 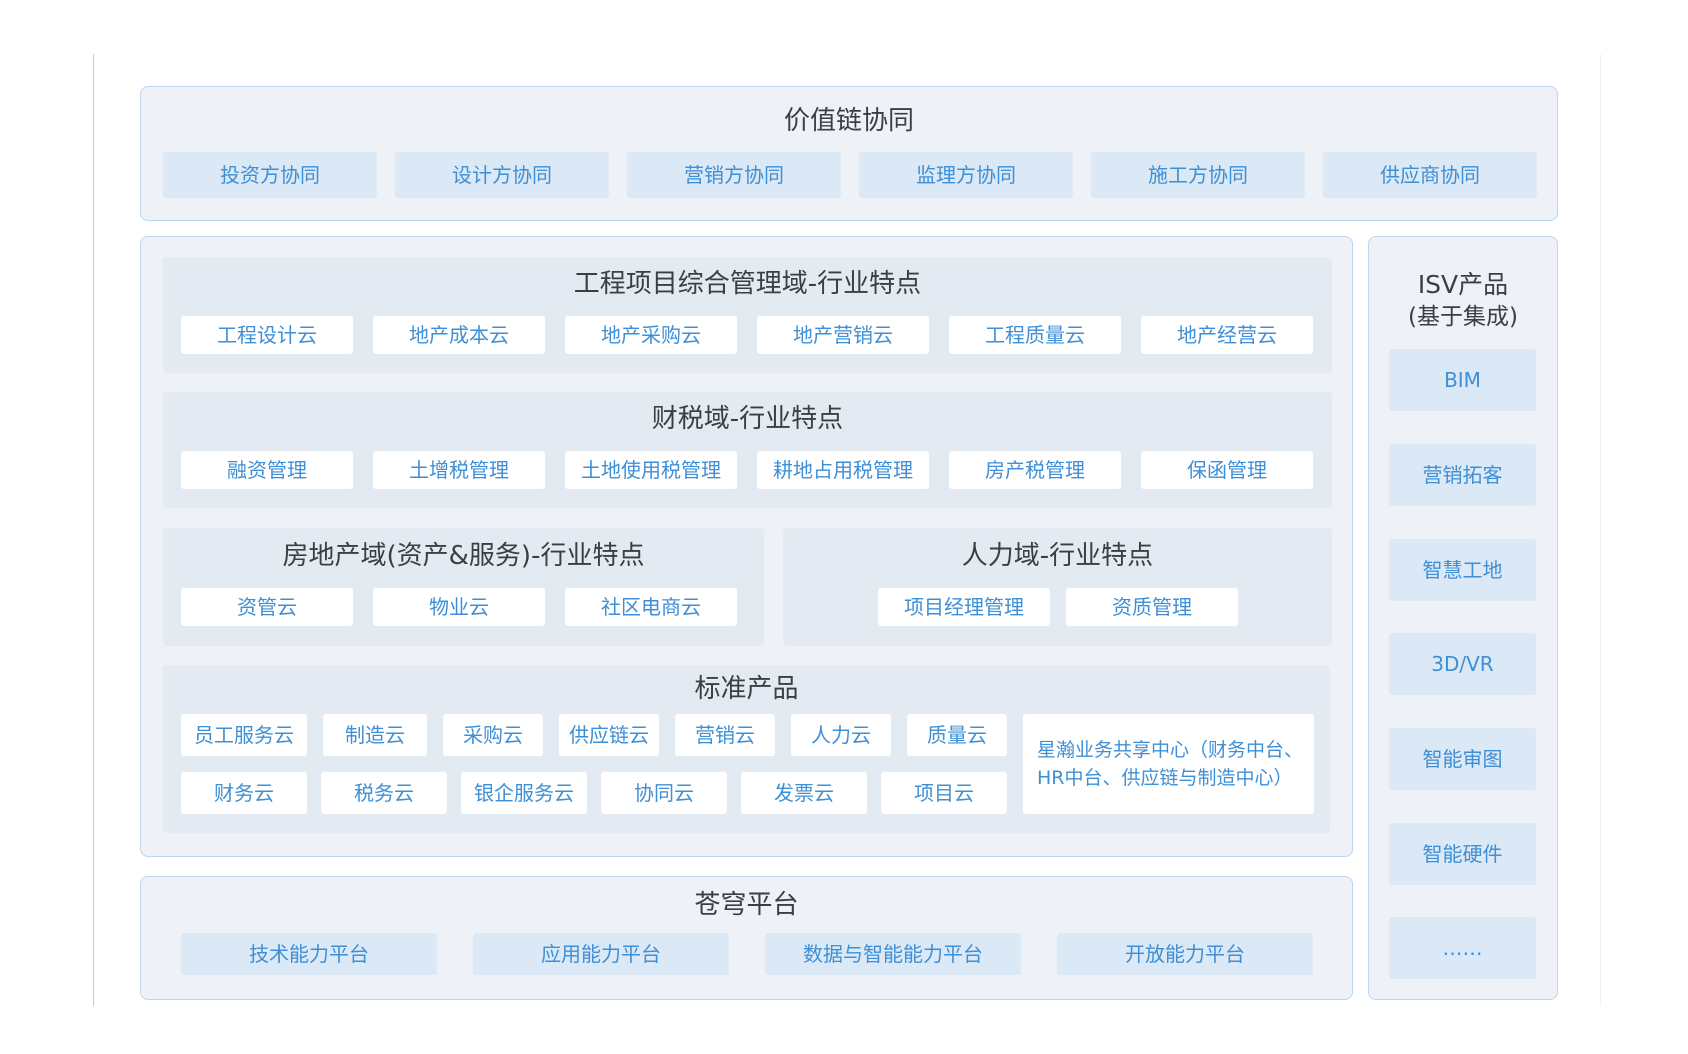 I want to click on right-divider-line, so click(x=1600, y=530).